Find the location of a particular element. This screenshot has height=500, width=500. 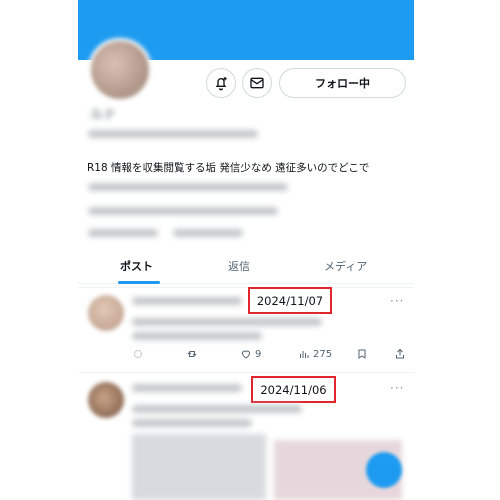

share-icon is located at coordinates (400, 353).